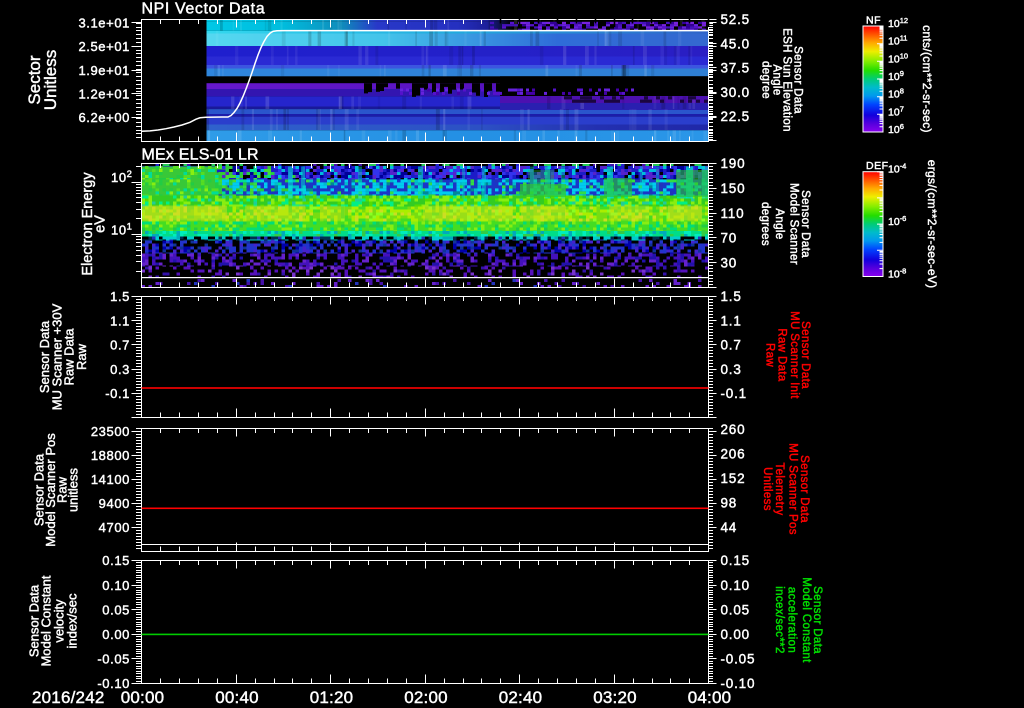  I want to click on svg-text: 110, so click(733, 213).